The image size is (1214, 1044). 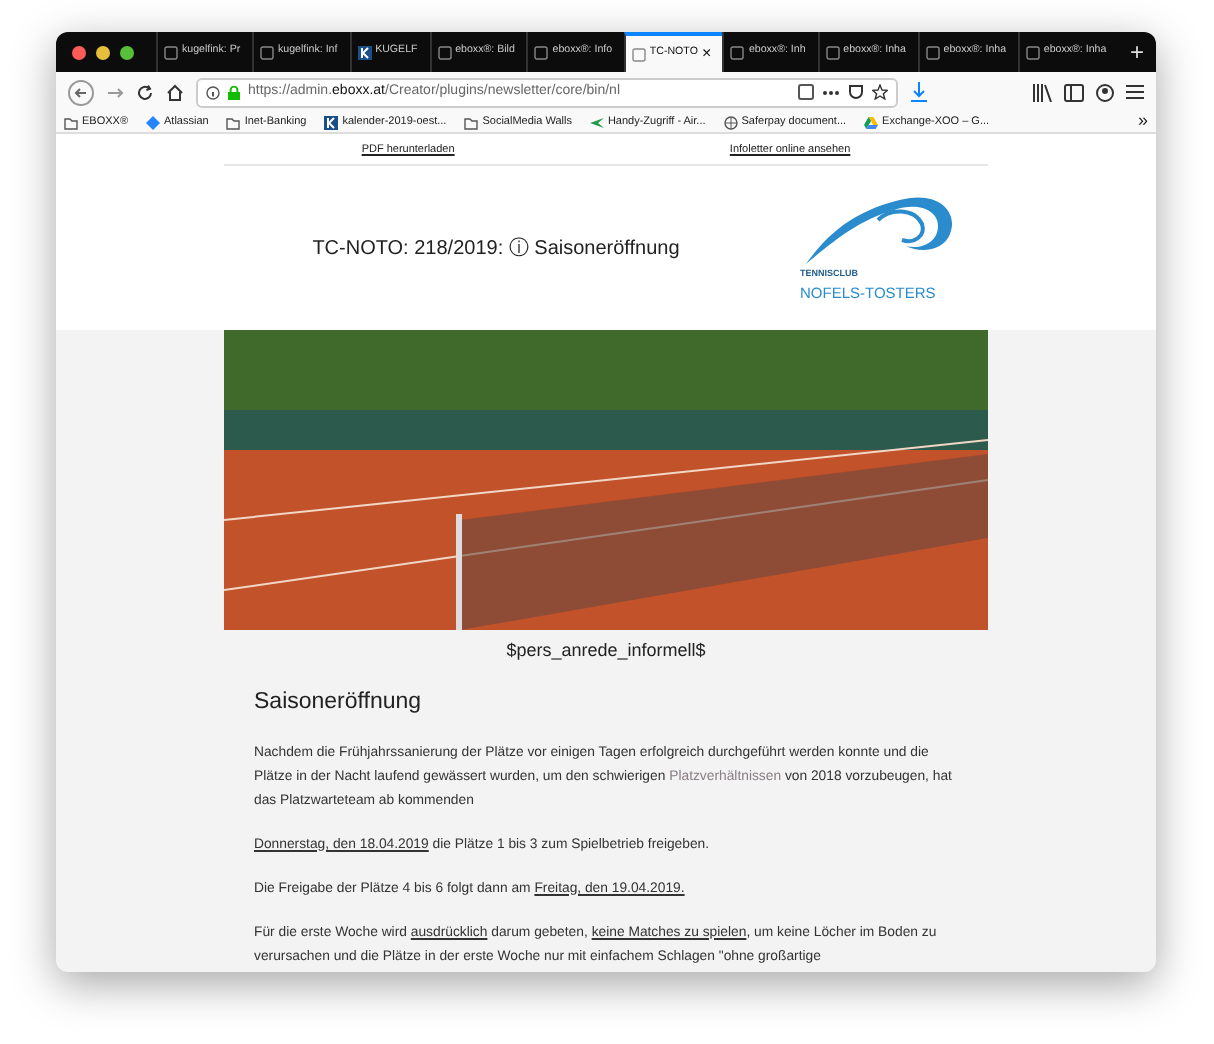 What do you see at coordinates (1135, 92) in the screenshot?
I see `menu-icon` at bounding box center [1135, 92].